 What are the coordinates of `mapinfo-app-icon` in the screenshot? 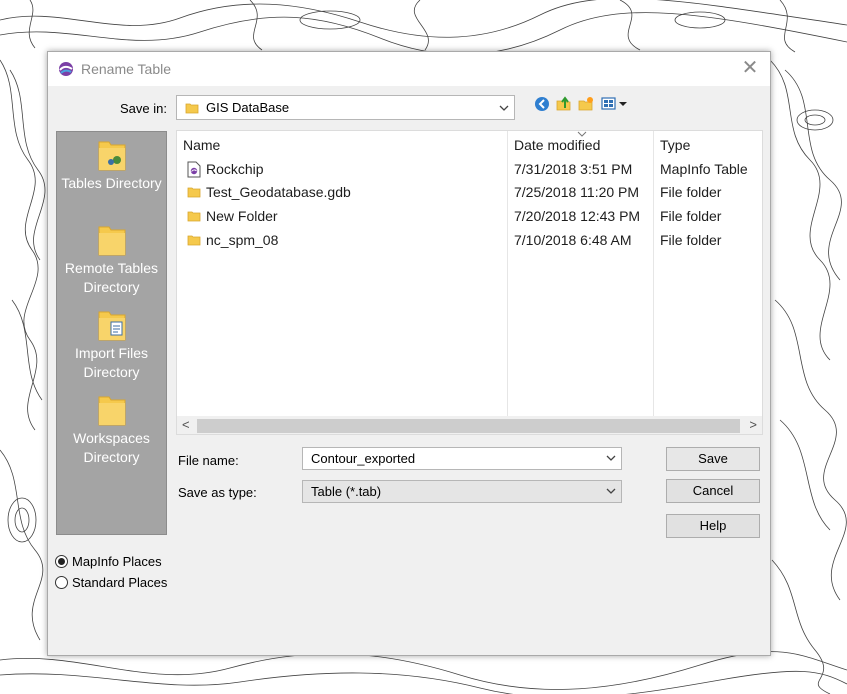 It's located at (66, 69).